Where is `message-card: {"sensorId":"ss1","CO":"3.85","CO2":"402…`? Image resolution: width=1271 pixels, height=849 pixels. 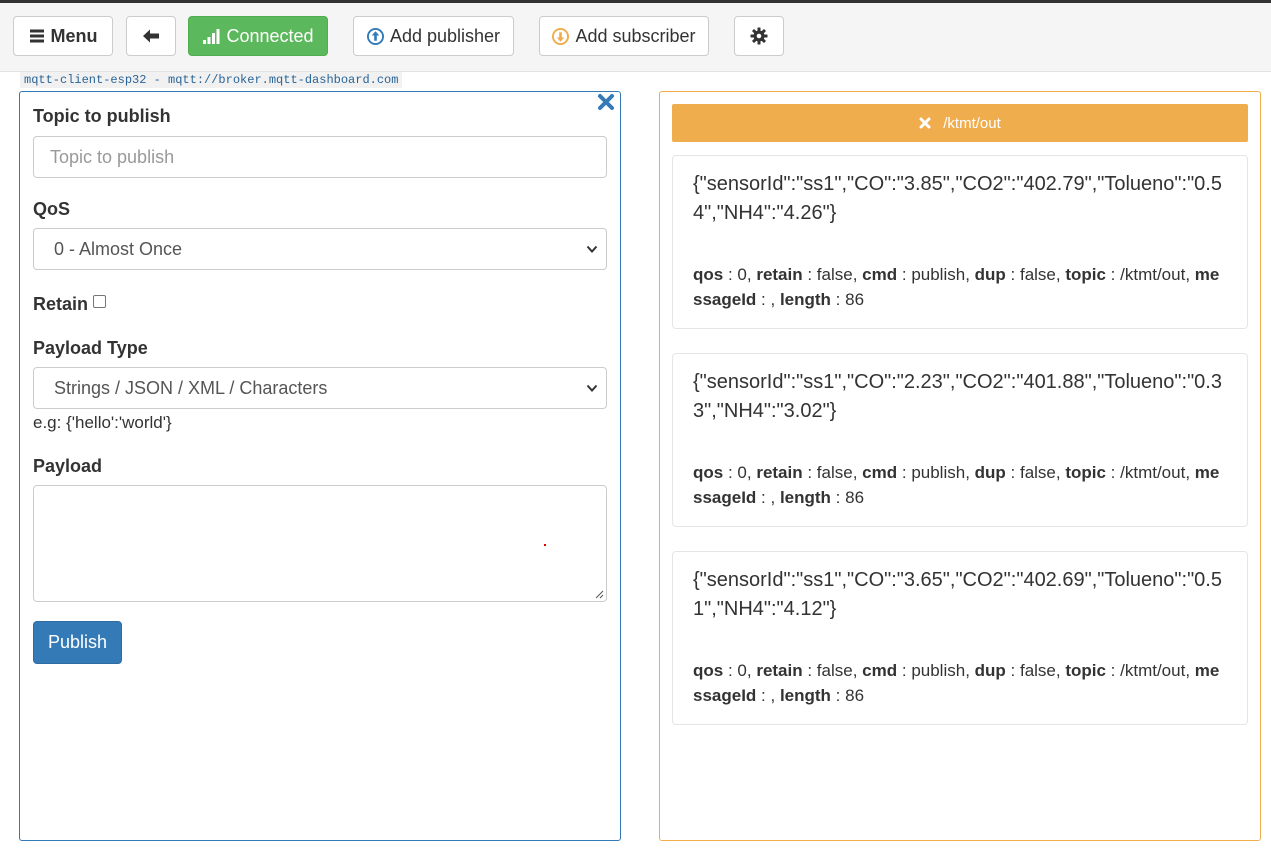
message-card: {"sensorId":"ss1","CO":"3.85","CO2":"402… is located at coordinates (960, 242).